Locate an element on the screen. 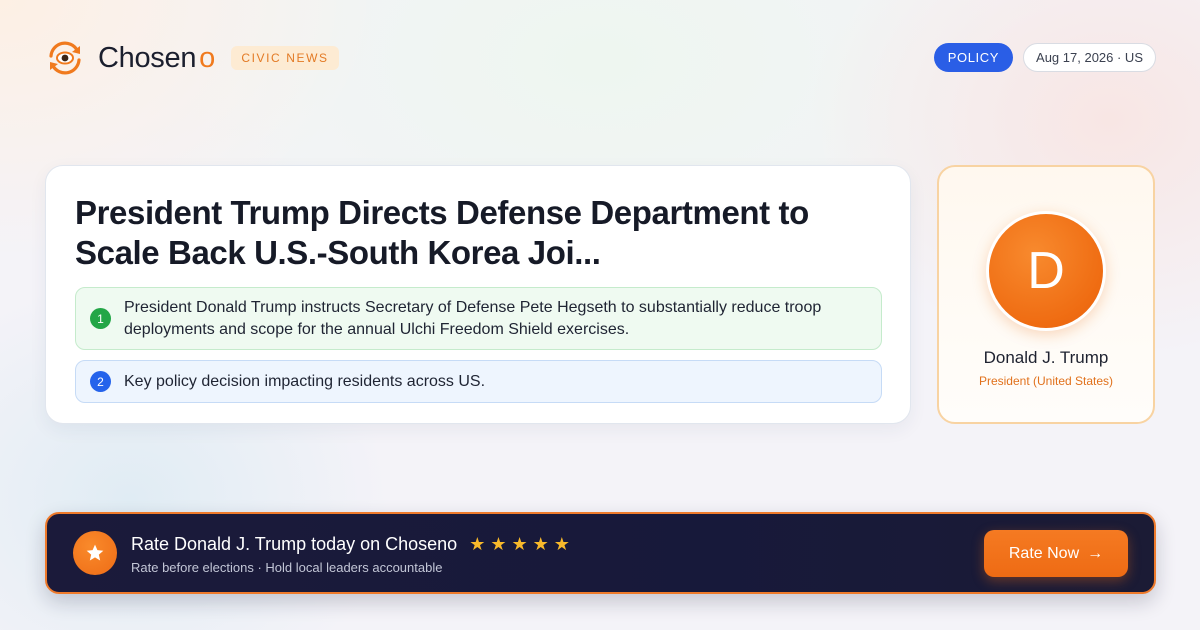  star-icon is located at coordinates (95, 552).